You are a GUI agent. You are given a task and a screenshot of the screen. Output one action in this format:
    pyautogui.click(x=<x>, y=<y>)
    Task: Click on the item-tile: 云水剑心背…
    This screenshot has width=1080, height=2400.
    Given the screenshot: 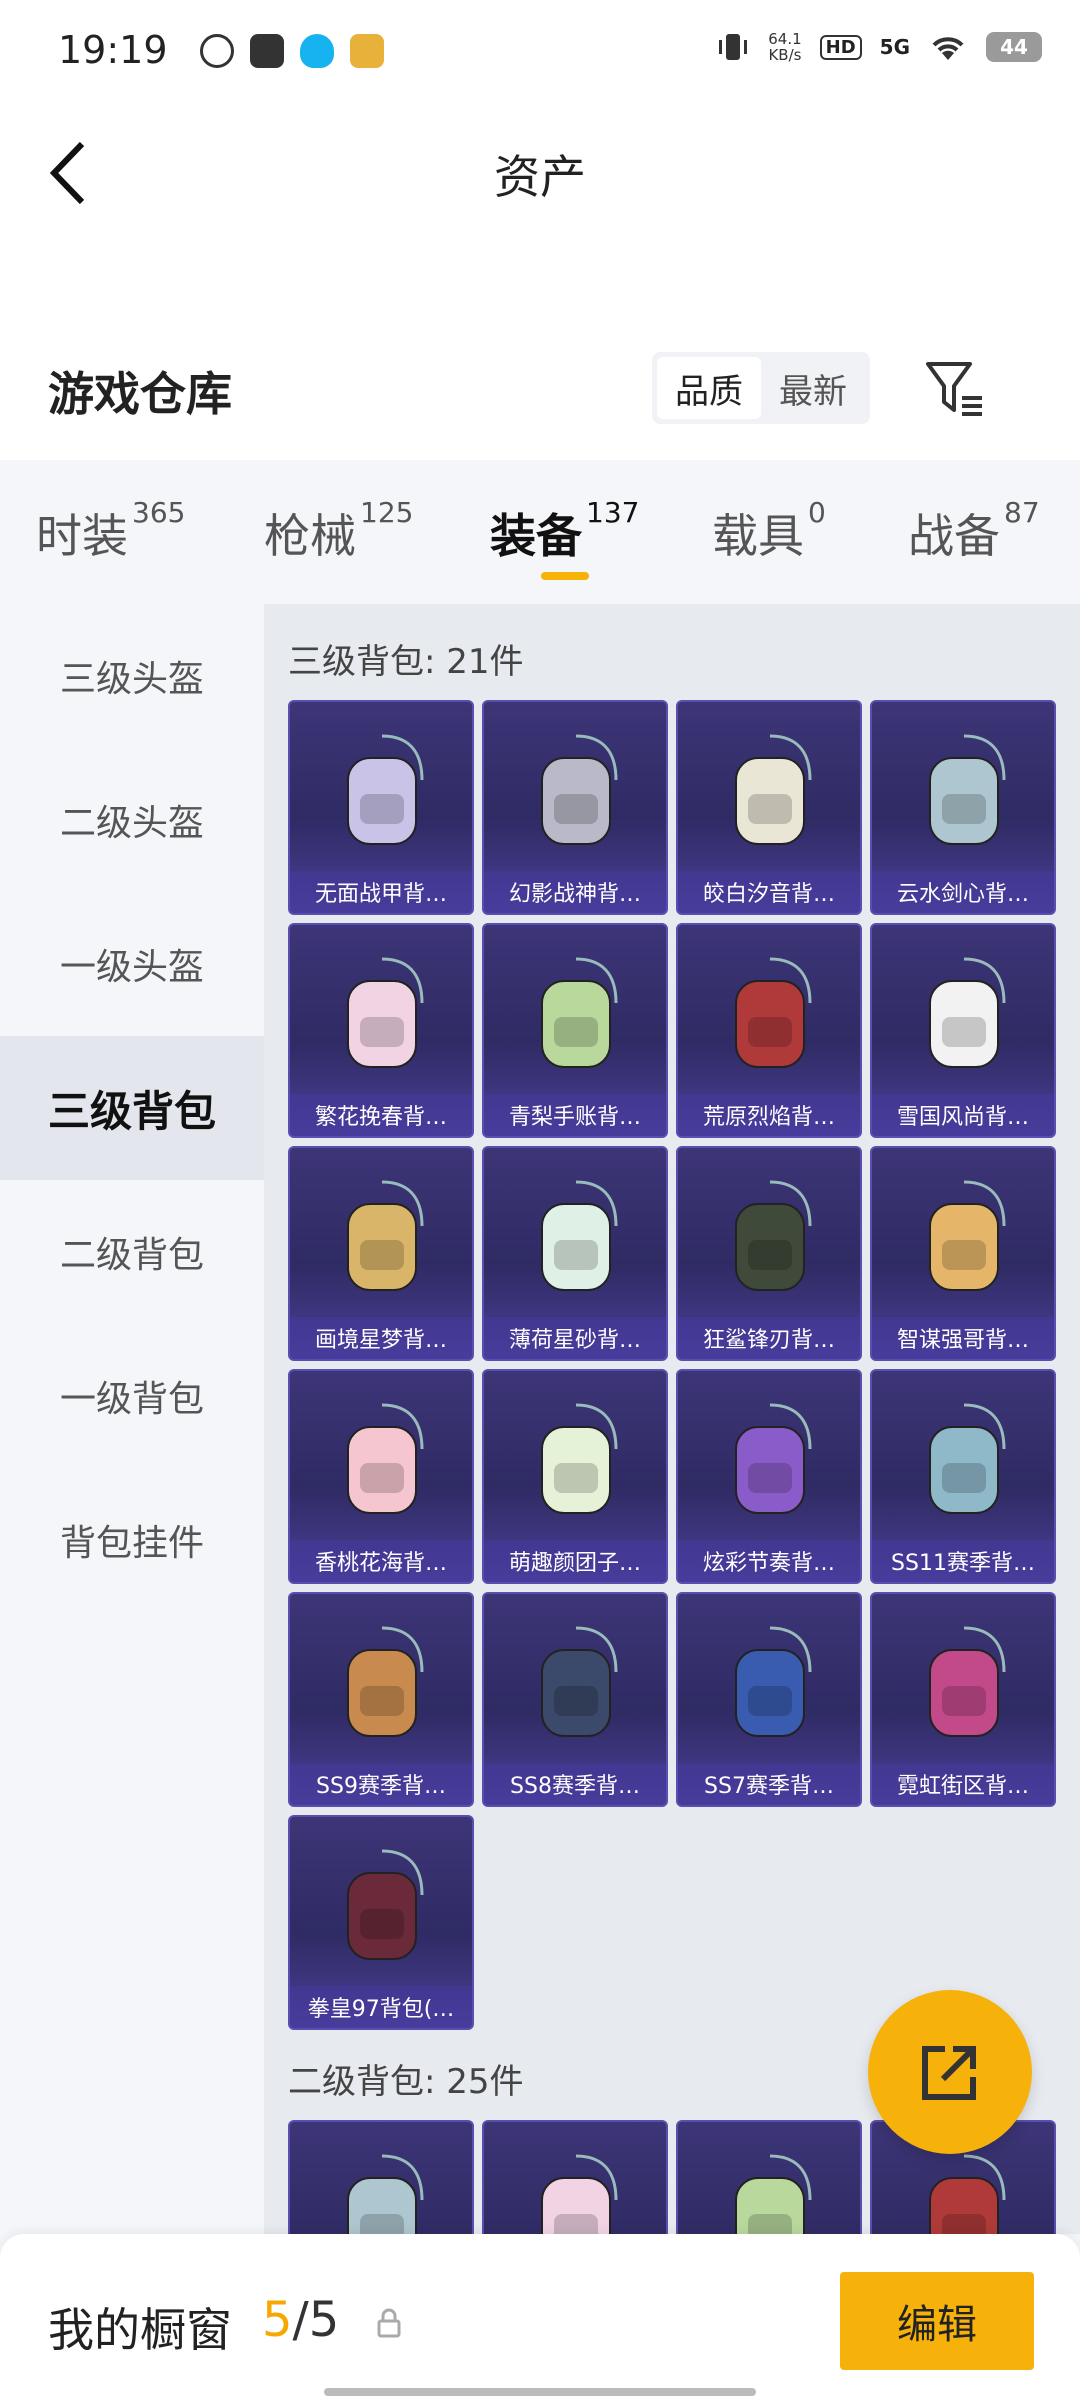 What is the action you would take?
    pyautogui.click(x=963, y=807)
    